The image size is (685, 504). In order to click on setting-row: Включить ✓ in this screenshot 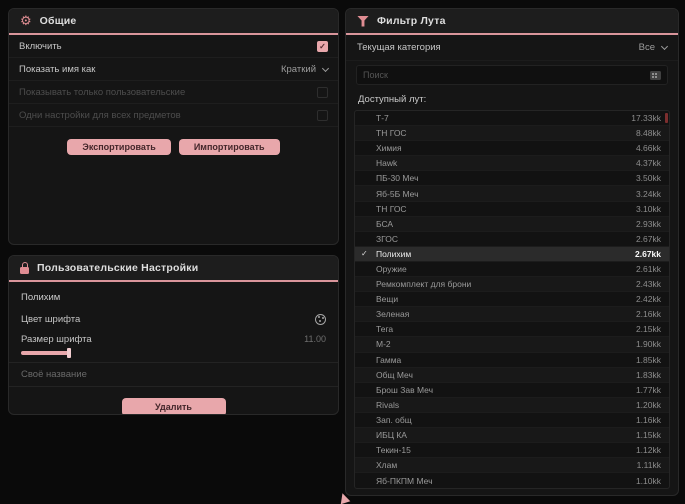, I will do `click(173, 46)`.